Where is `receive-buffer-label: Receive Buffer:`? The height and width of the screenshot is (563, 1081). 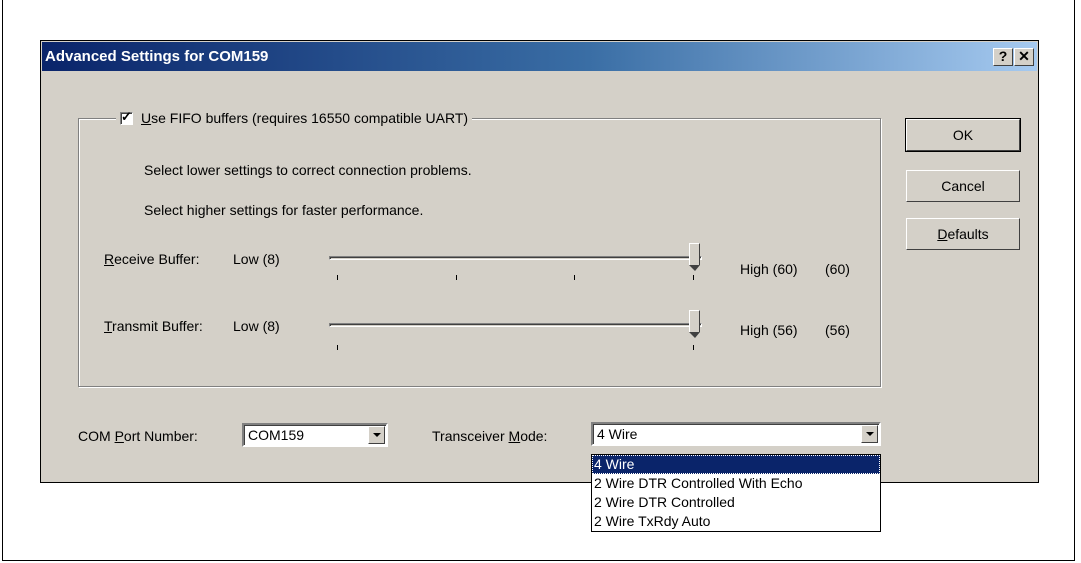 receive-buffer-label: Receive Buffer: is located at coordinates (152, 259).